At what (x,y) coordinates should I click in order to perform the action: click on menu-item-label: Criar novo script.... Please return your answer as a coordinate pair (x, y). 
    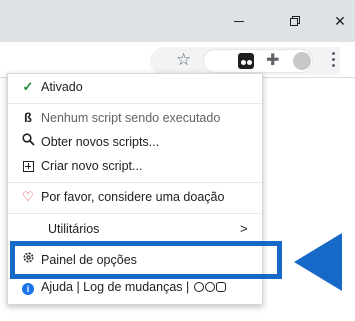
    Looking at the image, I should click on (92, 166).